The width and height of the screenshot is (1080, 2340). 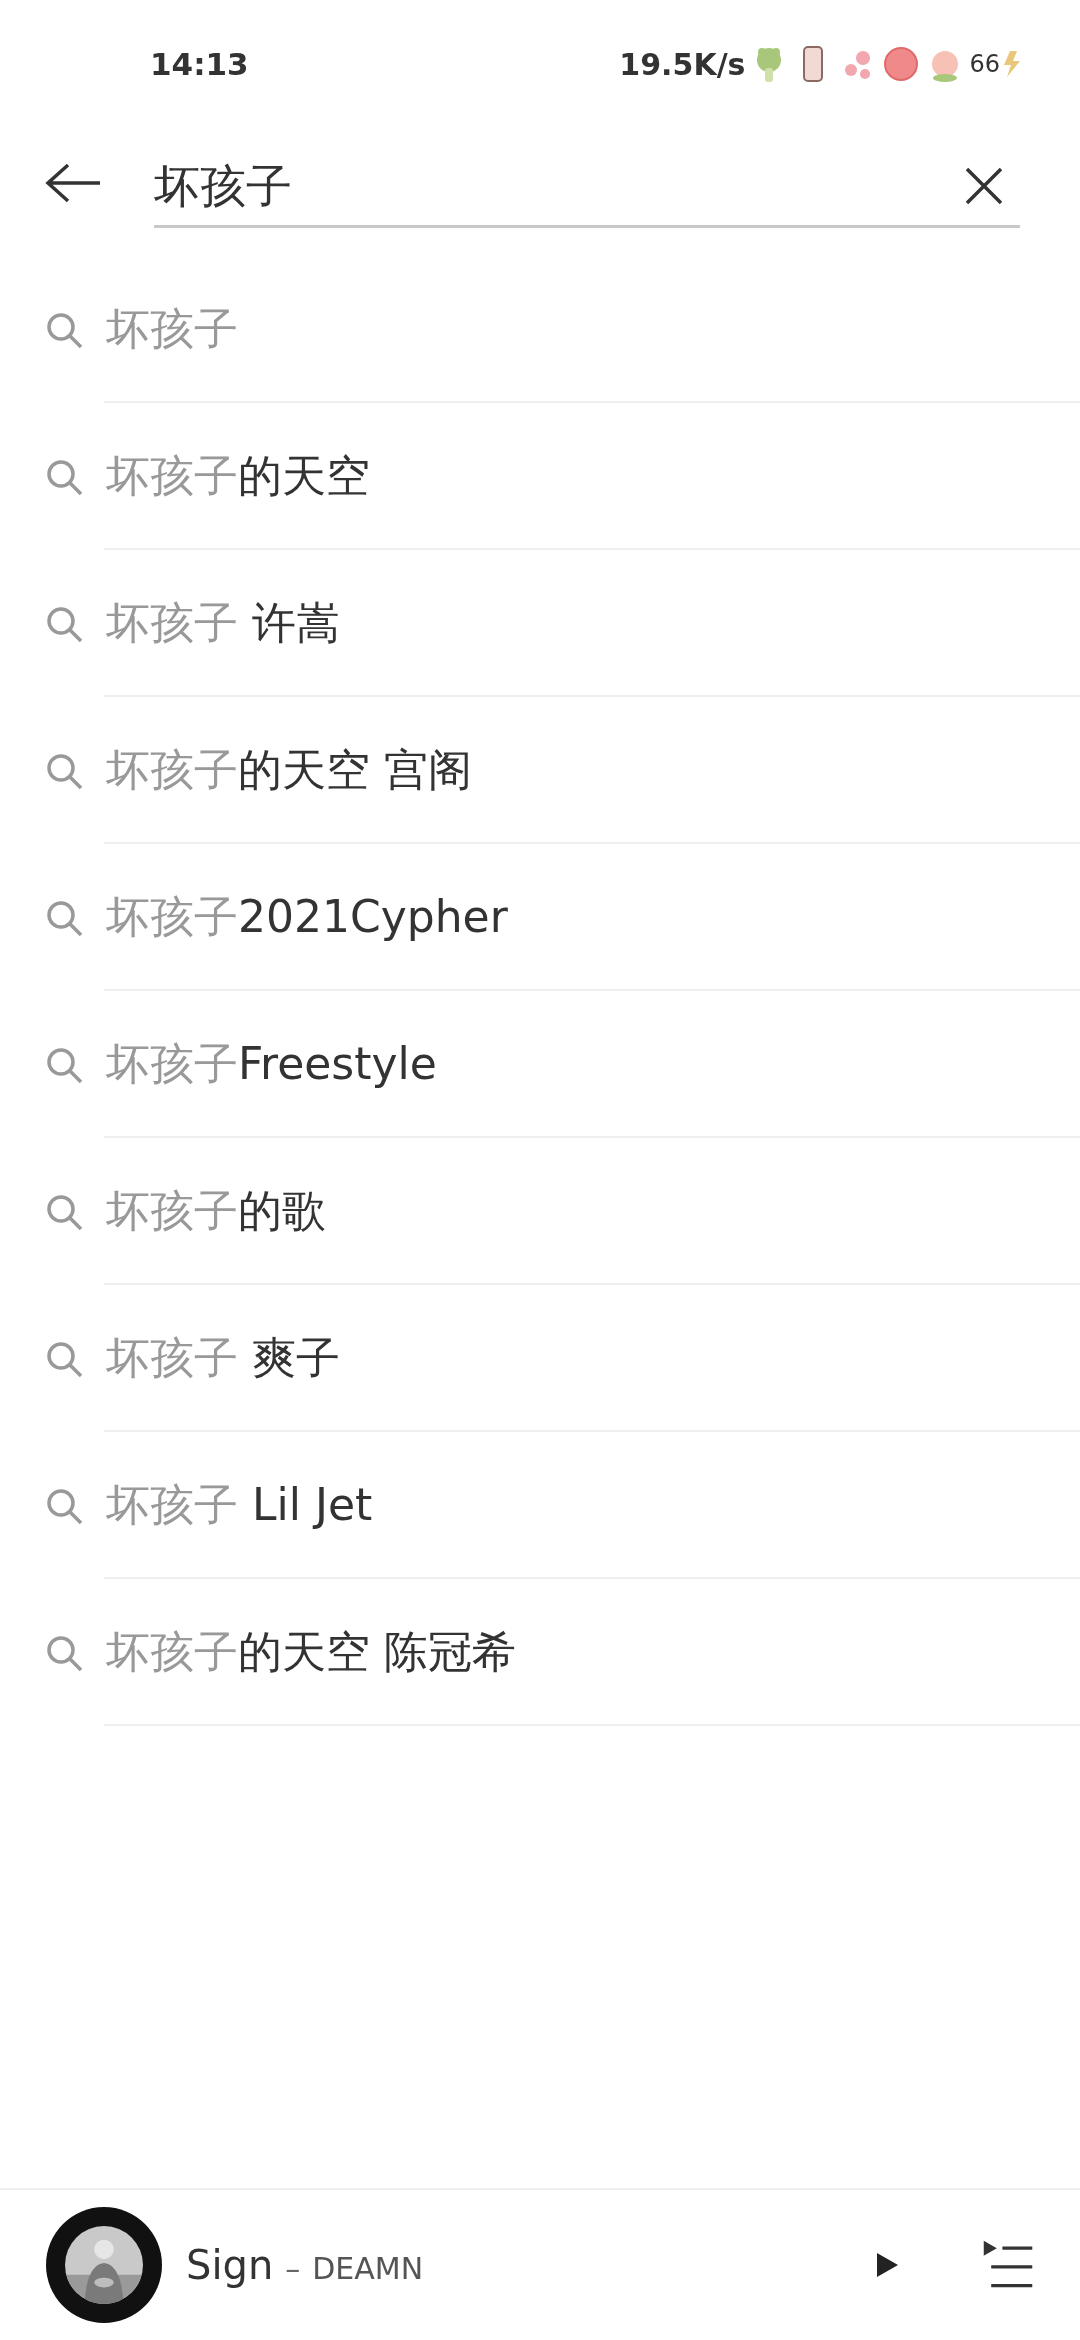 I want to click on suggestion-item: 坏孩子 许嵩, so click(x=540, y=623).